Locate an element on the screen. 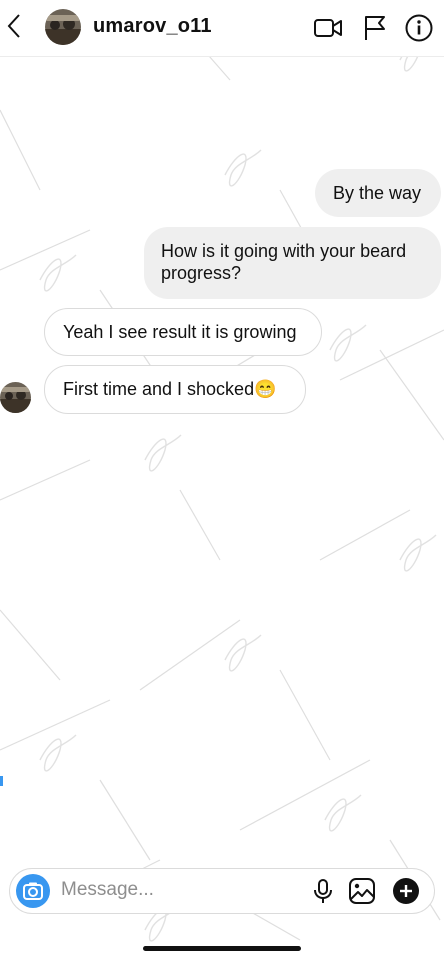 The height and width of the screenshot is (960, 444). info-icon is located at coordinates (419, 28).